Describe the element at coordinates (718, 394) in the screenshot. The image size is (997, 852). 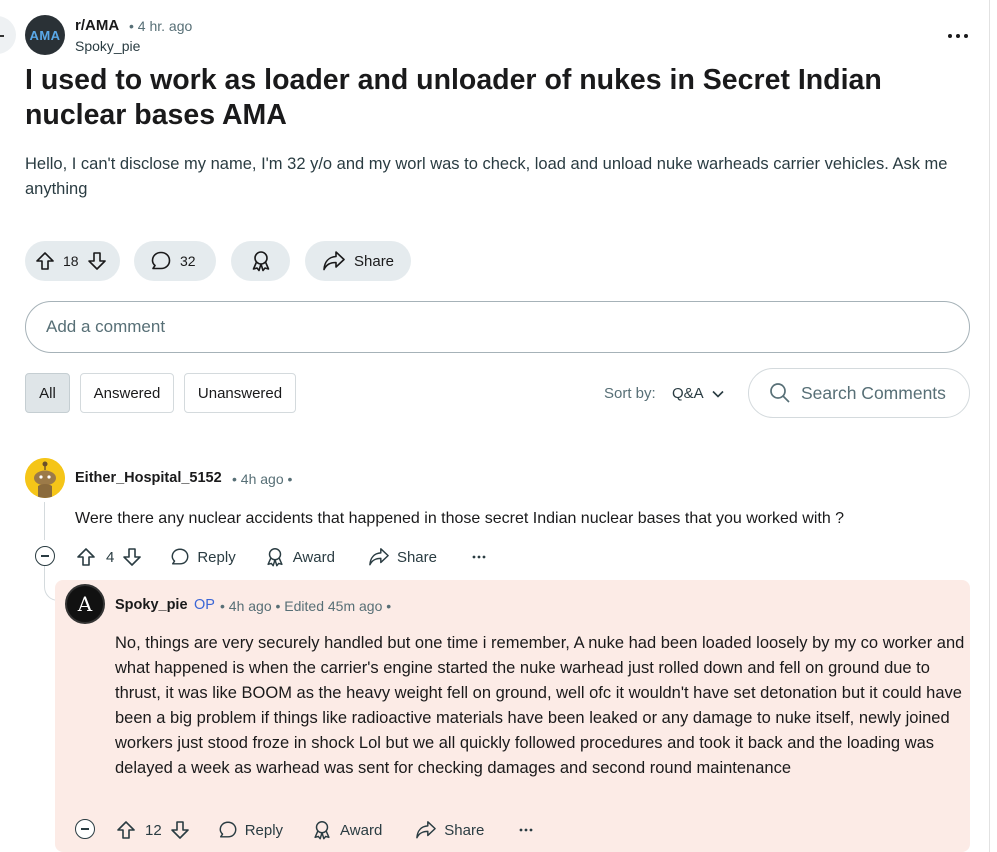
I see `chevron-down-icon` at that location.